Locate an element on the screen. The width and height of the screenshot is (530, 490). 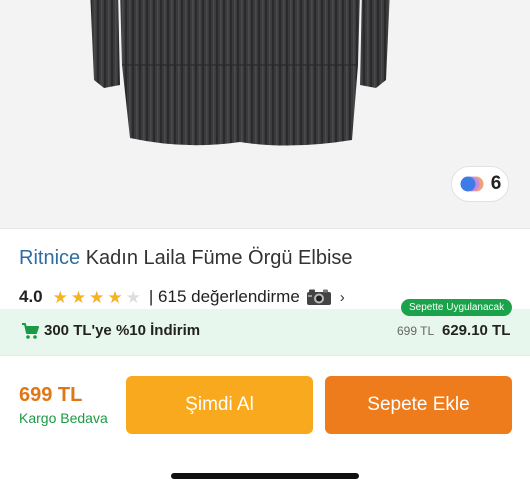
camera-icon is located at coordinates (318, 297).